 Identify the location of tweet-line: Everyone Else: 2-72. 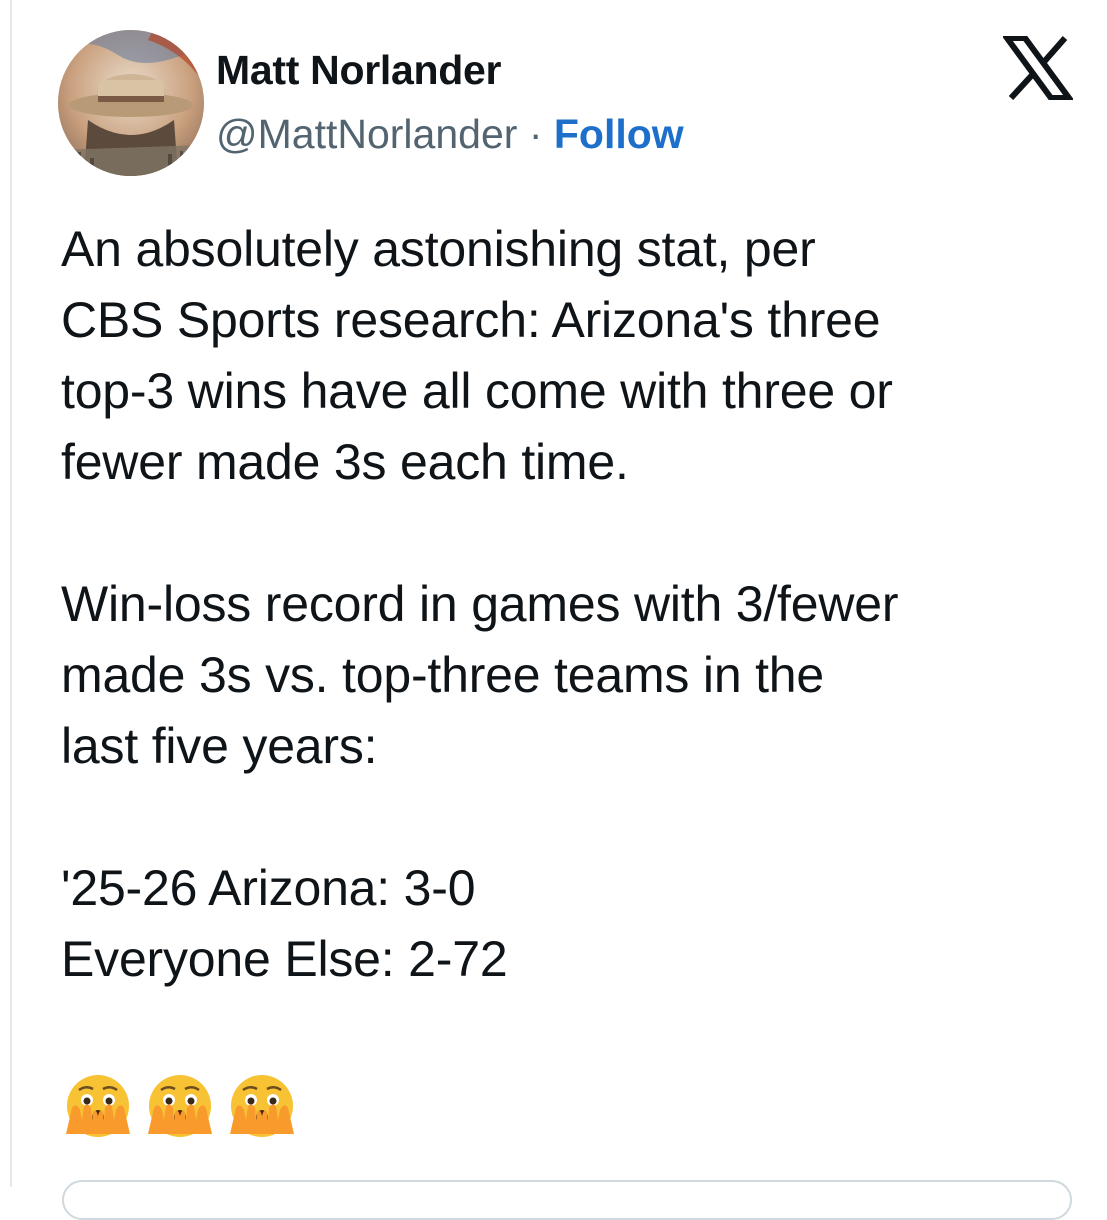
(284, 959).